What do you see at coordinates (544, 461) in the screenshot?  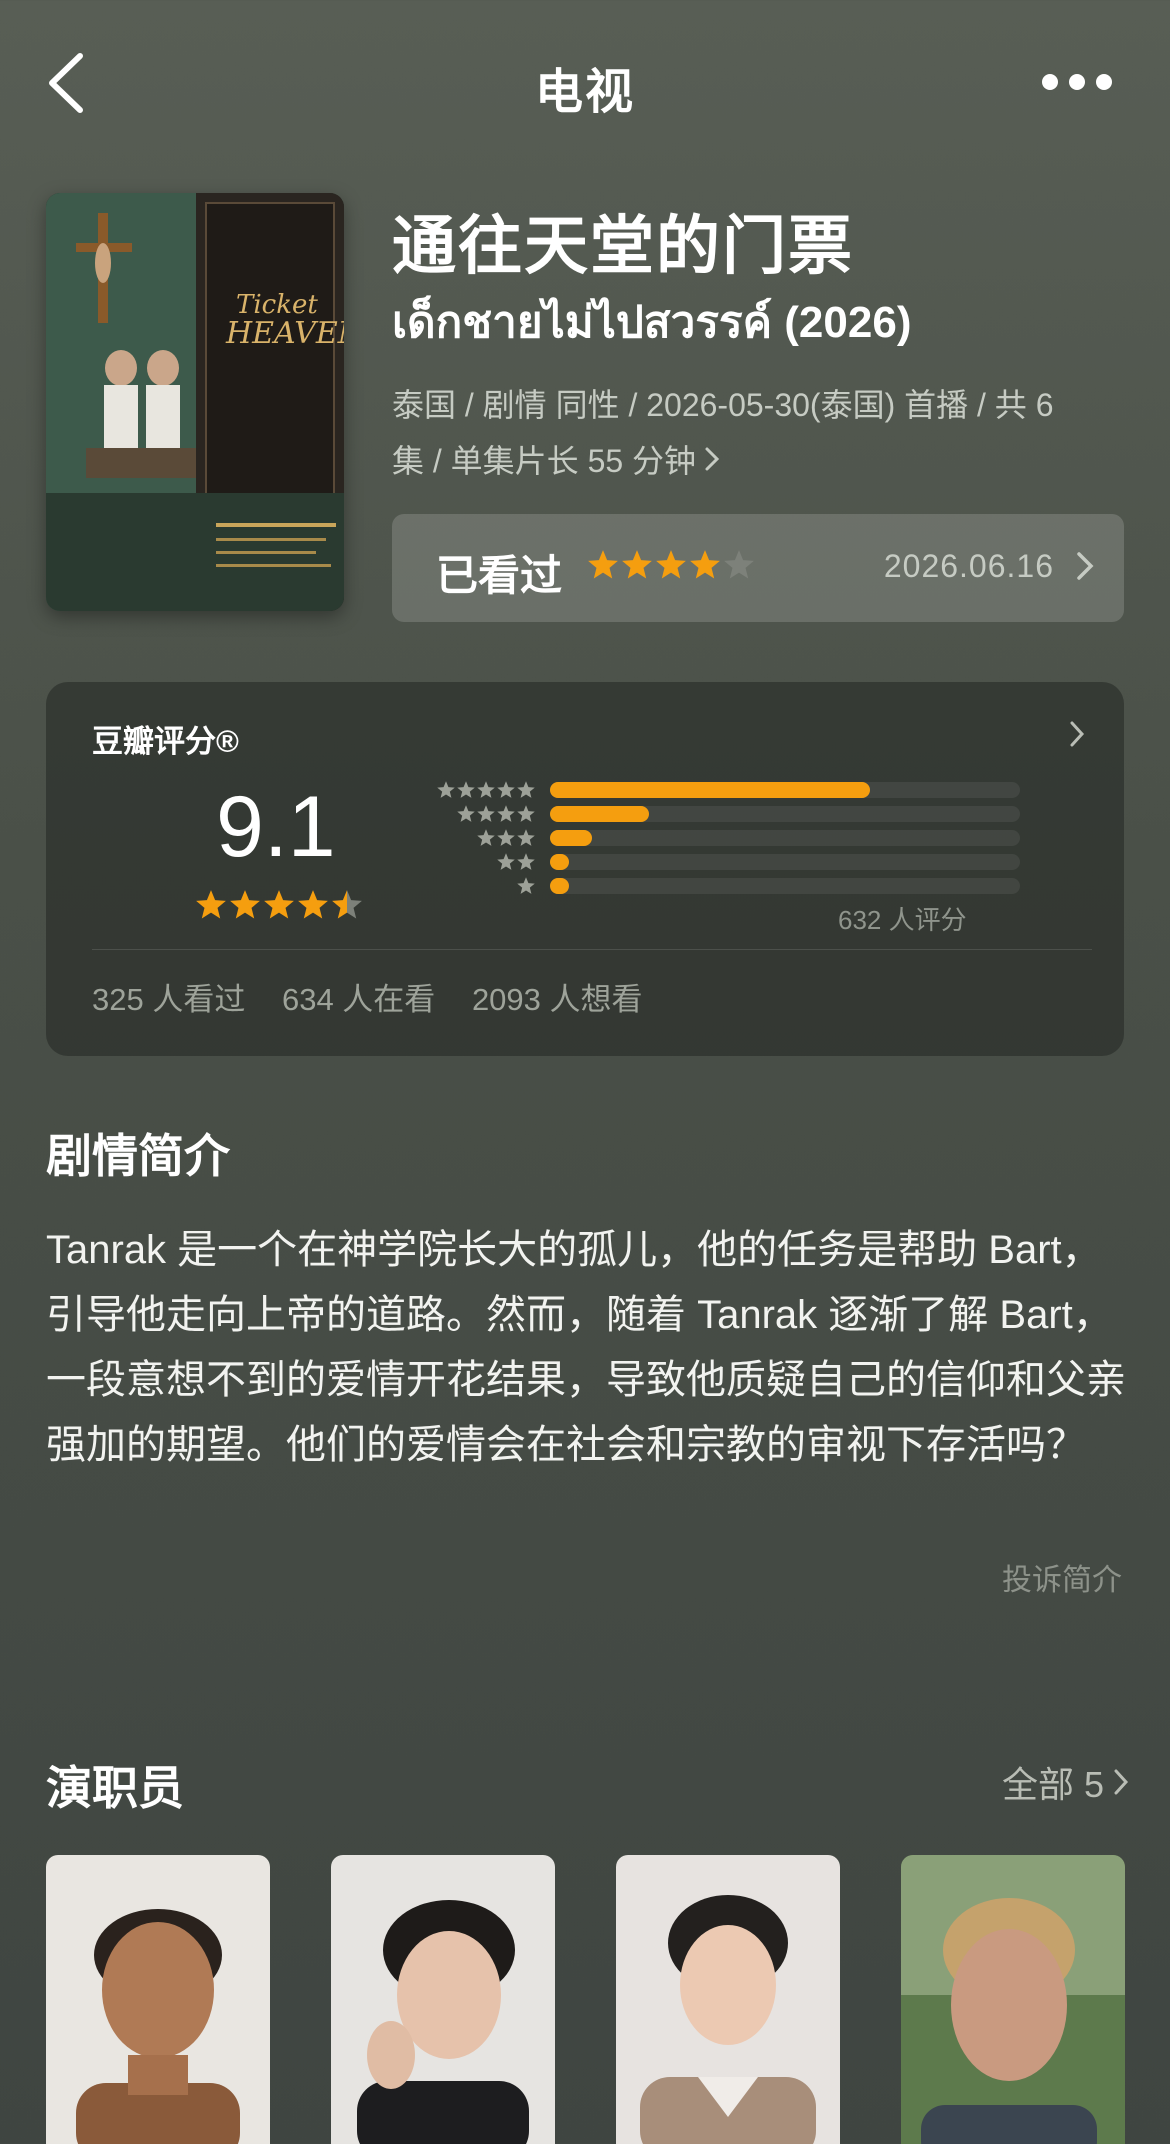 I see `meta-line-2: 集 / 单集片长 55 分钟` at bounding box center [544, 461].